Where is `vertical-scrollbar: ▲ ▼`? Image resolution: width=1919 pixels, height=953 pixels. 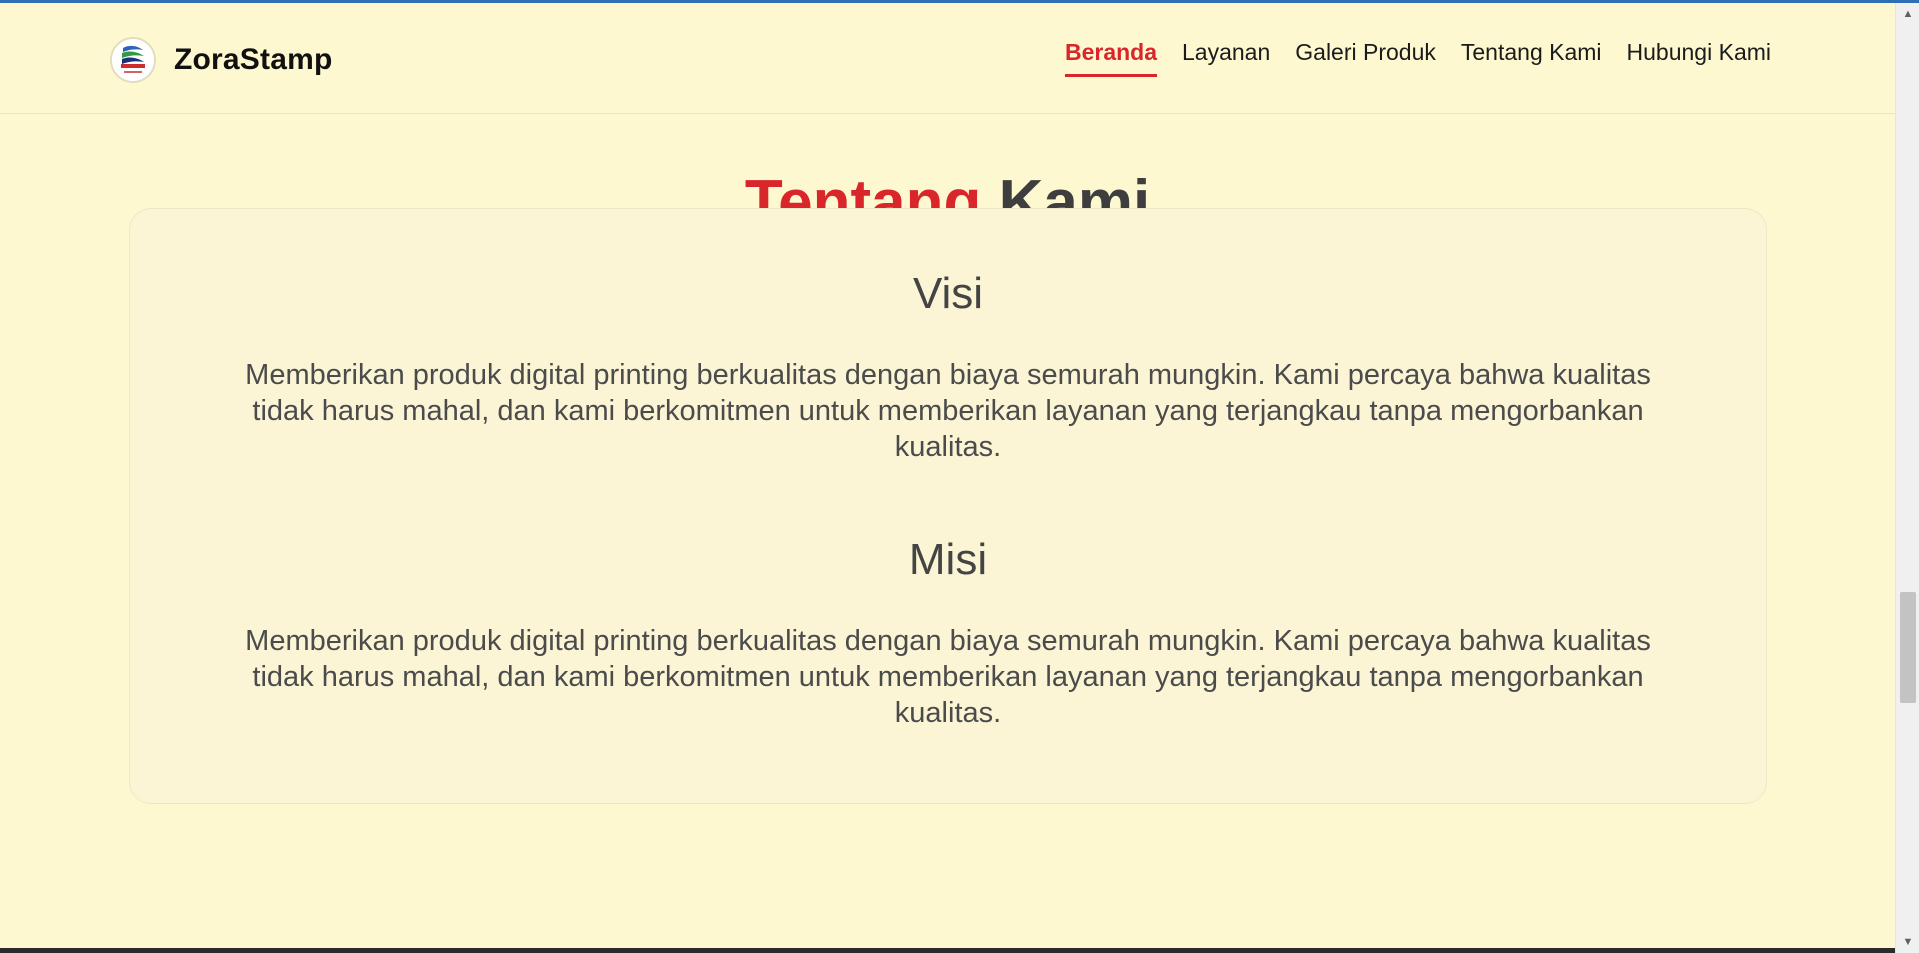
vertical-scrollbar: ▲ ▼ is located at coordinates (1907, 478).